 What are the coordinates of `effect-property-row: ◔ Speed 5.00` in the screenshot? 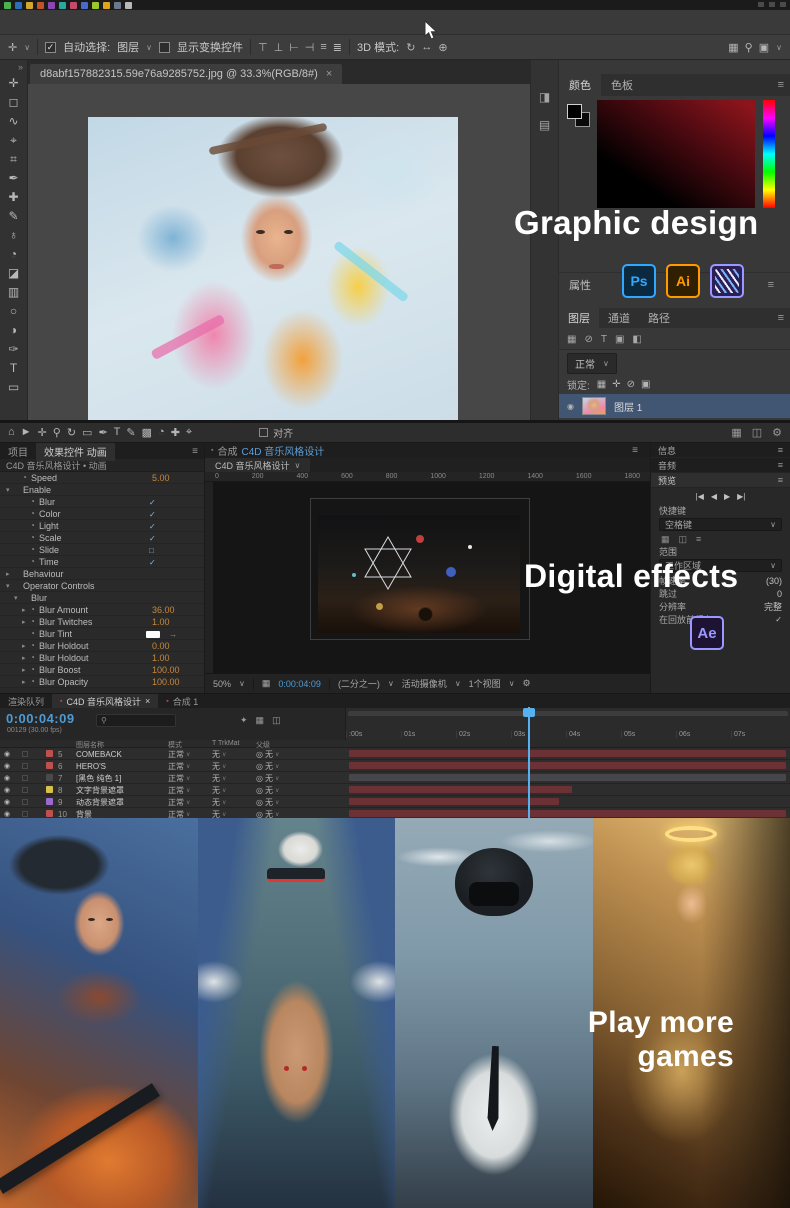 It's located at (102, 478).